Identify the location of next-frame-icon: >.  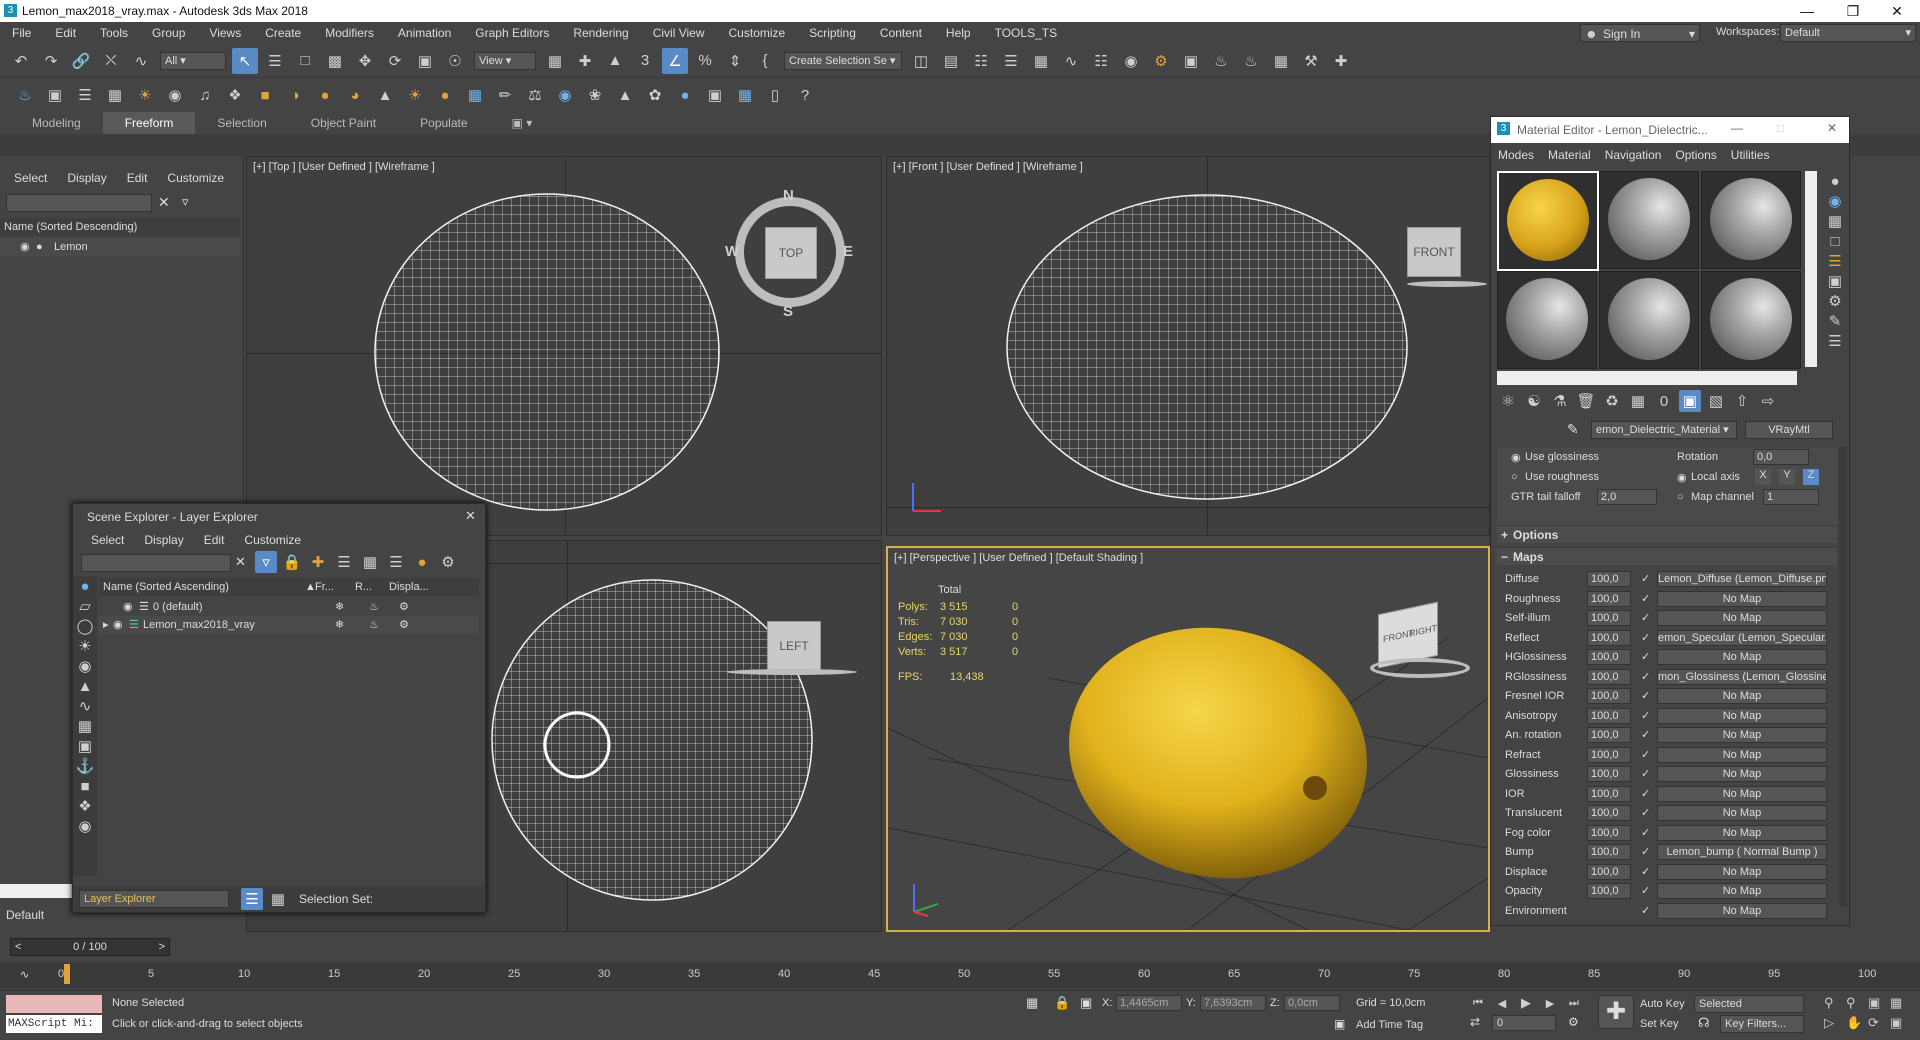
(162, 947).